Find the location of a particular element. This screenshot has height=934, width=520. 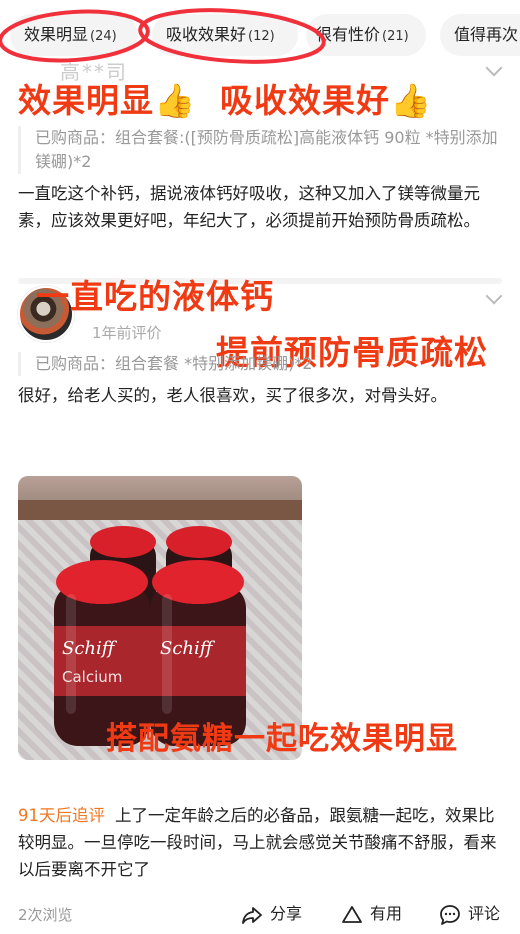

purchased-product-info: 已购商品：组合套餐 *特别添加镁硼)*2 is located at coordinates (263, 364).